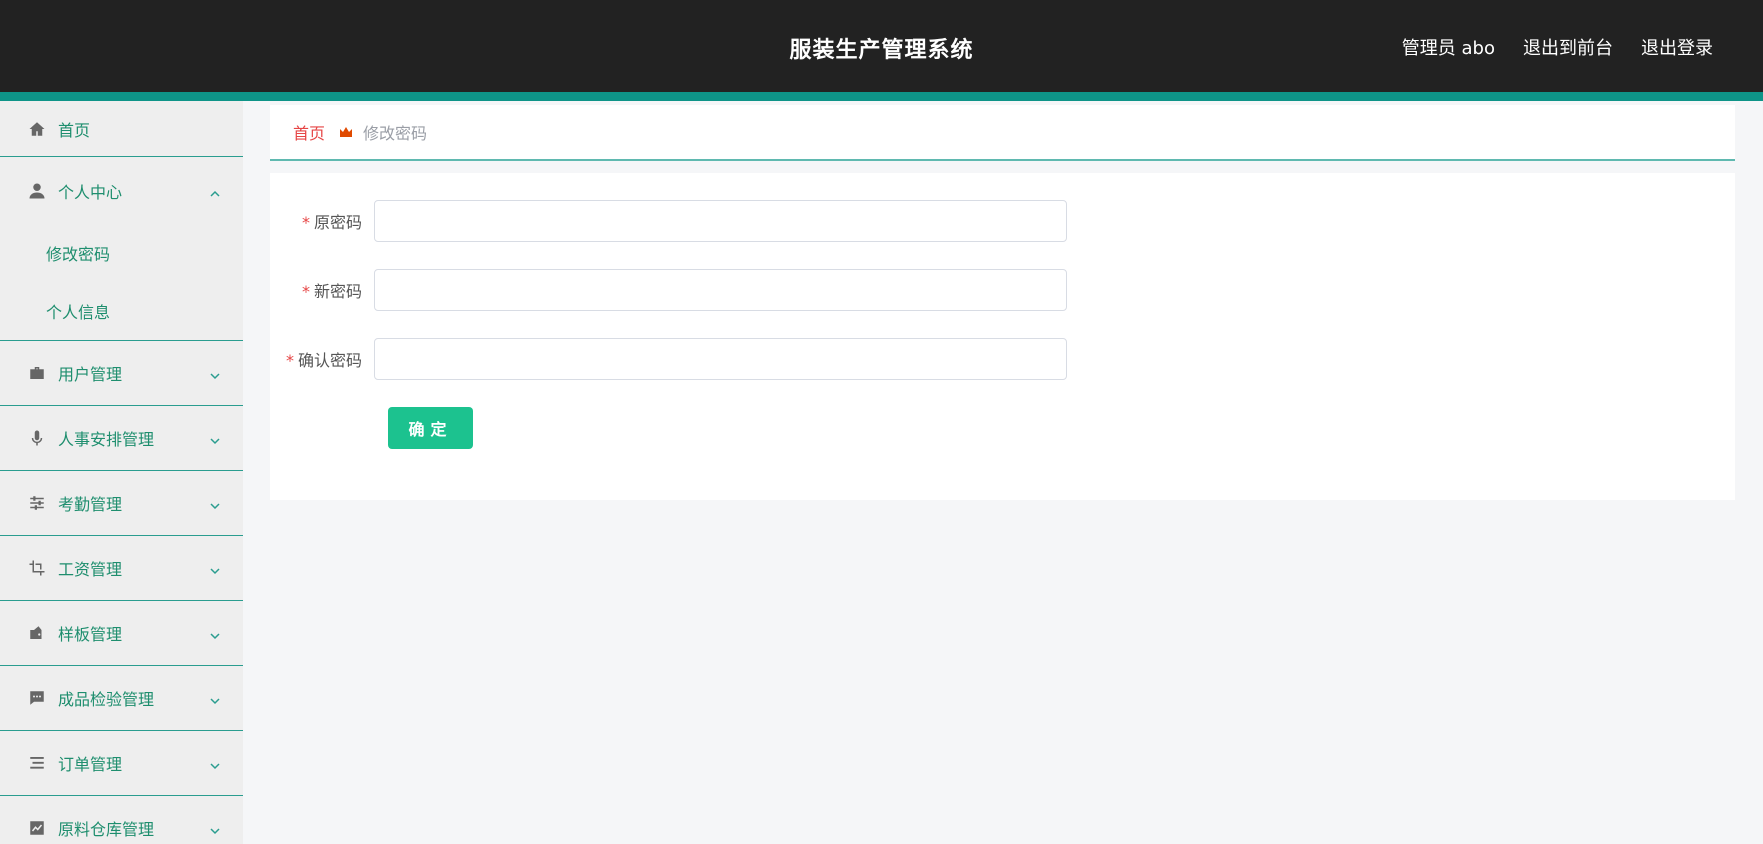 This screenshot has width=1763, height=844. Describe the element at coordinates (37, 698) in the screenshot. I see `chat-icon` at that location.